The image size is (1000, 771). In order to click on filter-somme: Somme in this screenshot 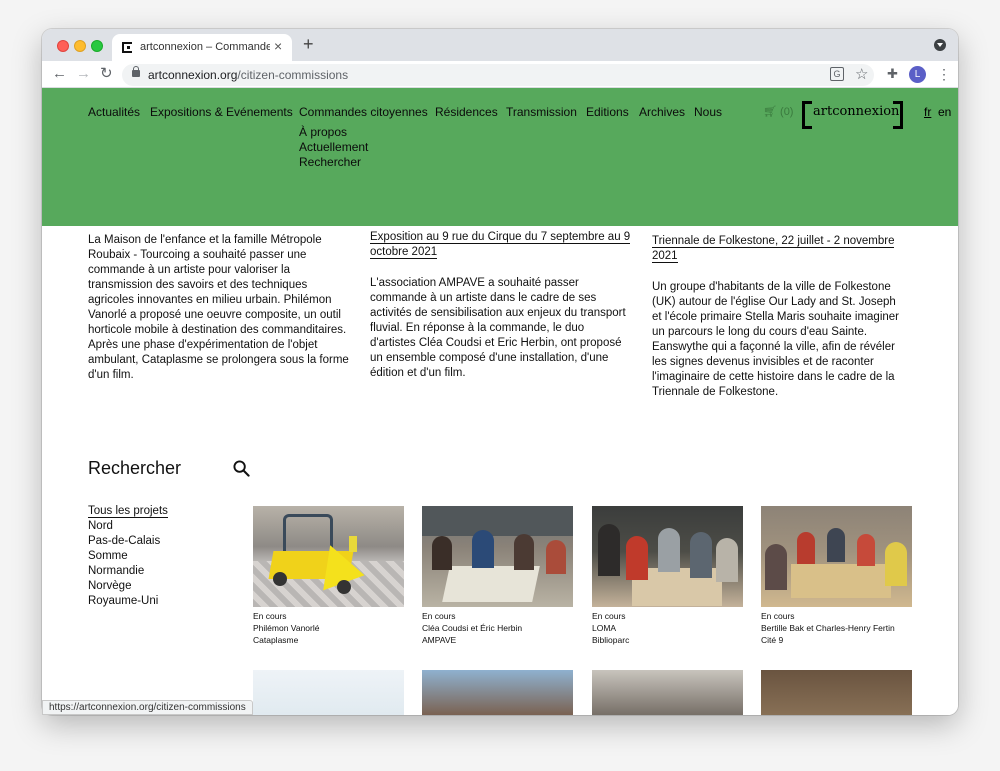, I will do `click(128, 556)`.